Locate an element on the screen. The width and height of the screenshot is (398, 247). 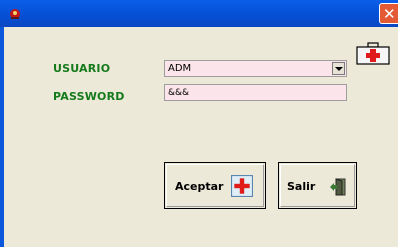
close-icon: ✕ is located at coordinates (389, 14).